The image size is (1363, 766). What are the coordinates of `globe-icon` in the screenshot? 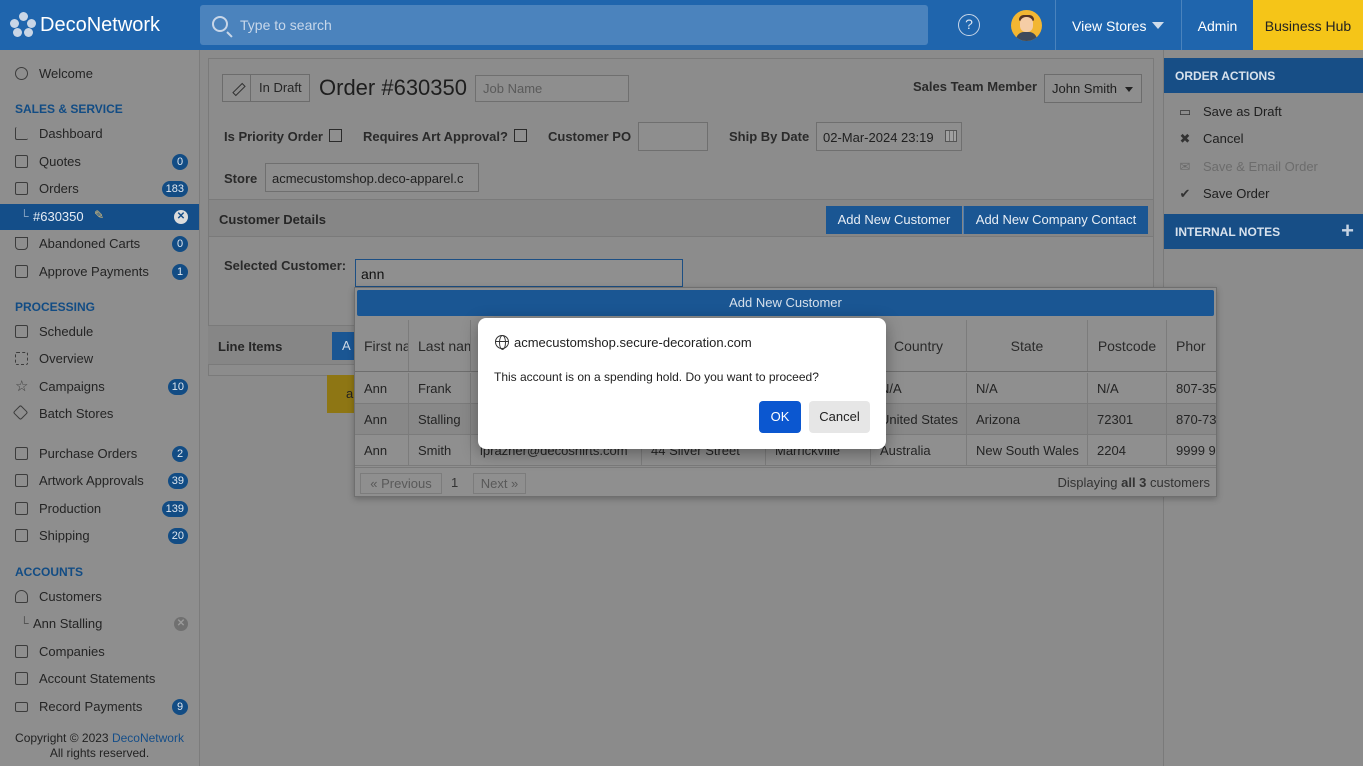 It's located at (502, 342).